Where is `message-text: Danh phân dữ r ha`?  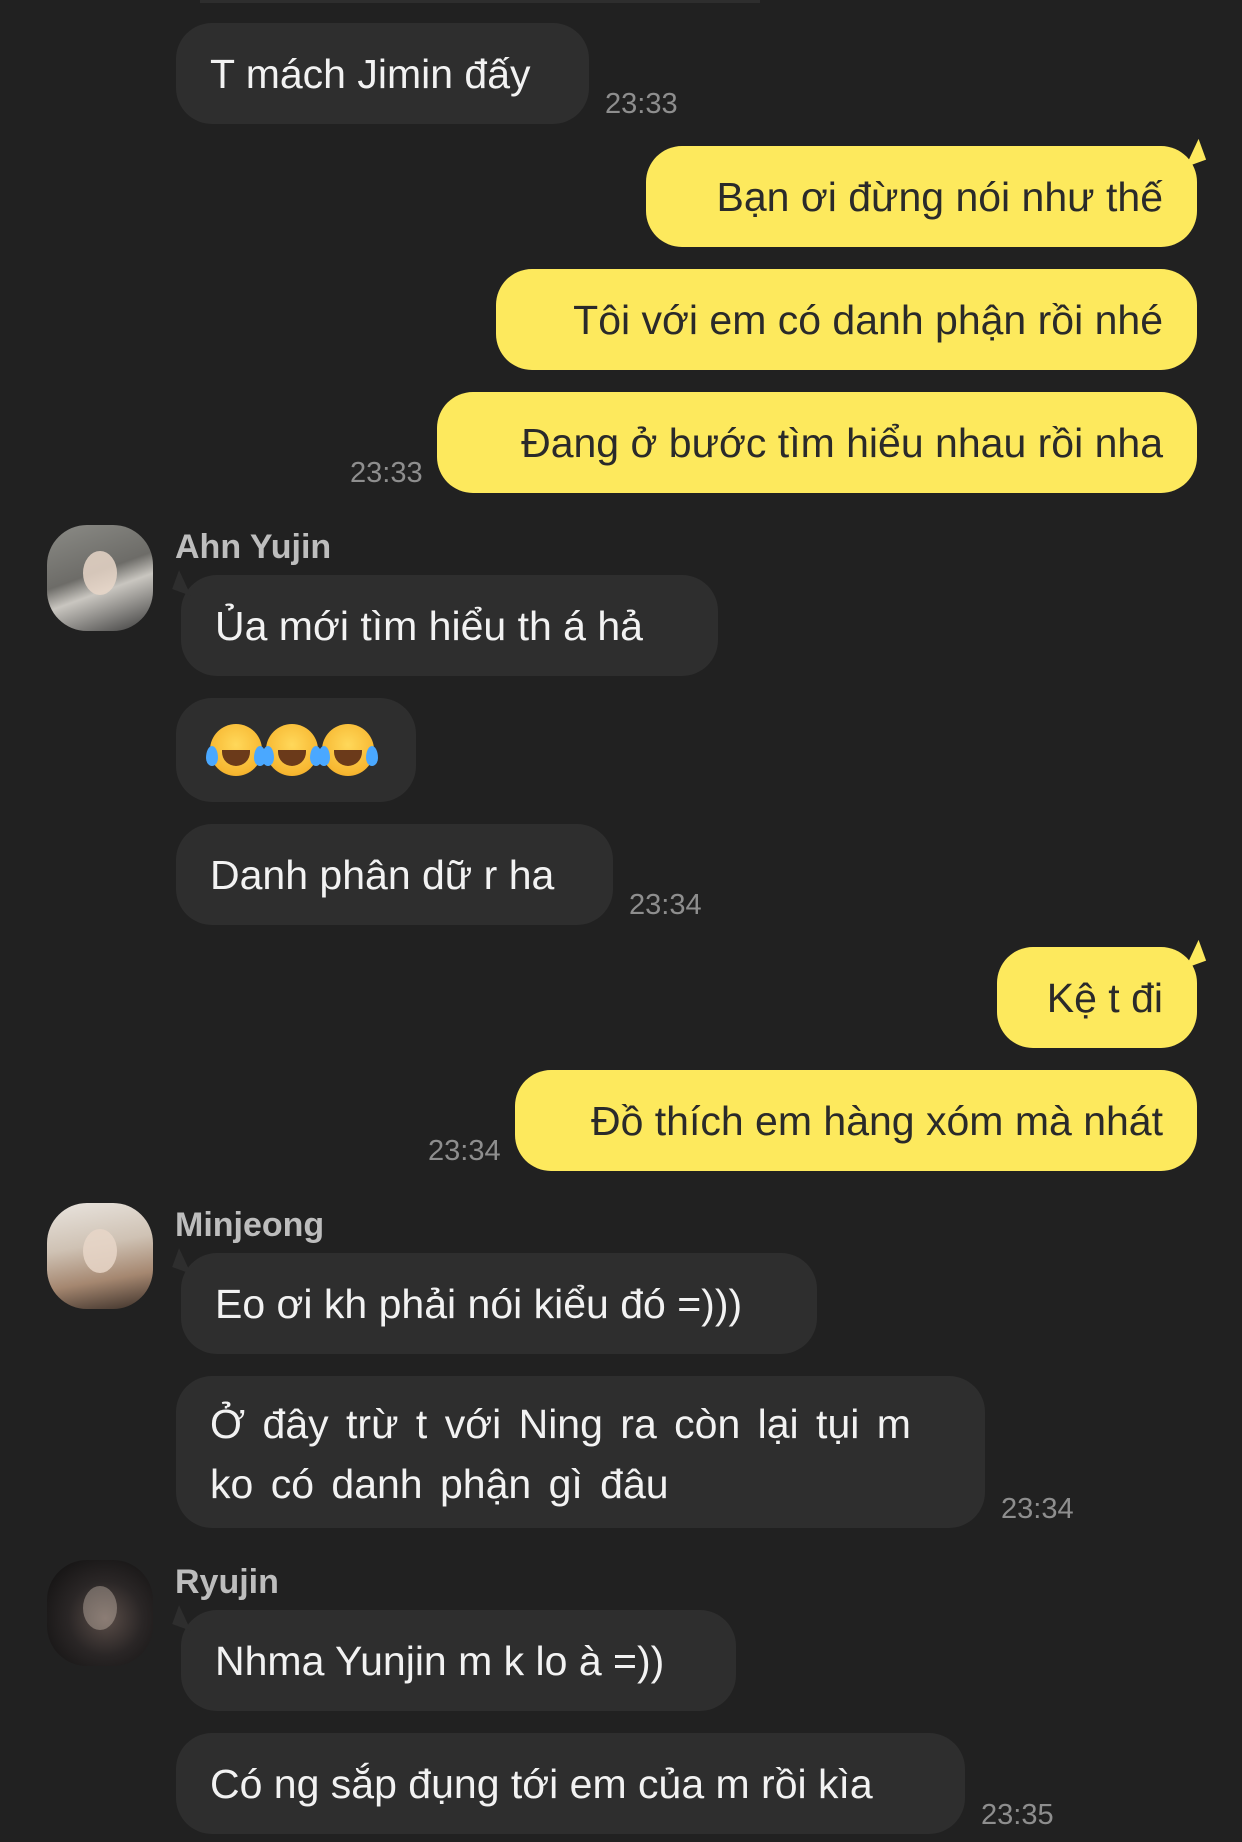 message-text: Danh phân dữ r ha is located at coordinates (382, 874).